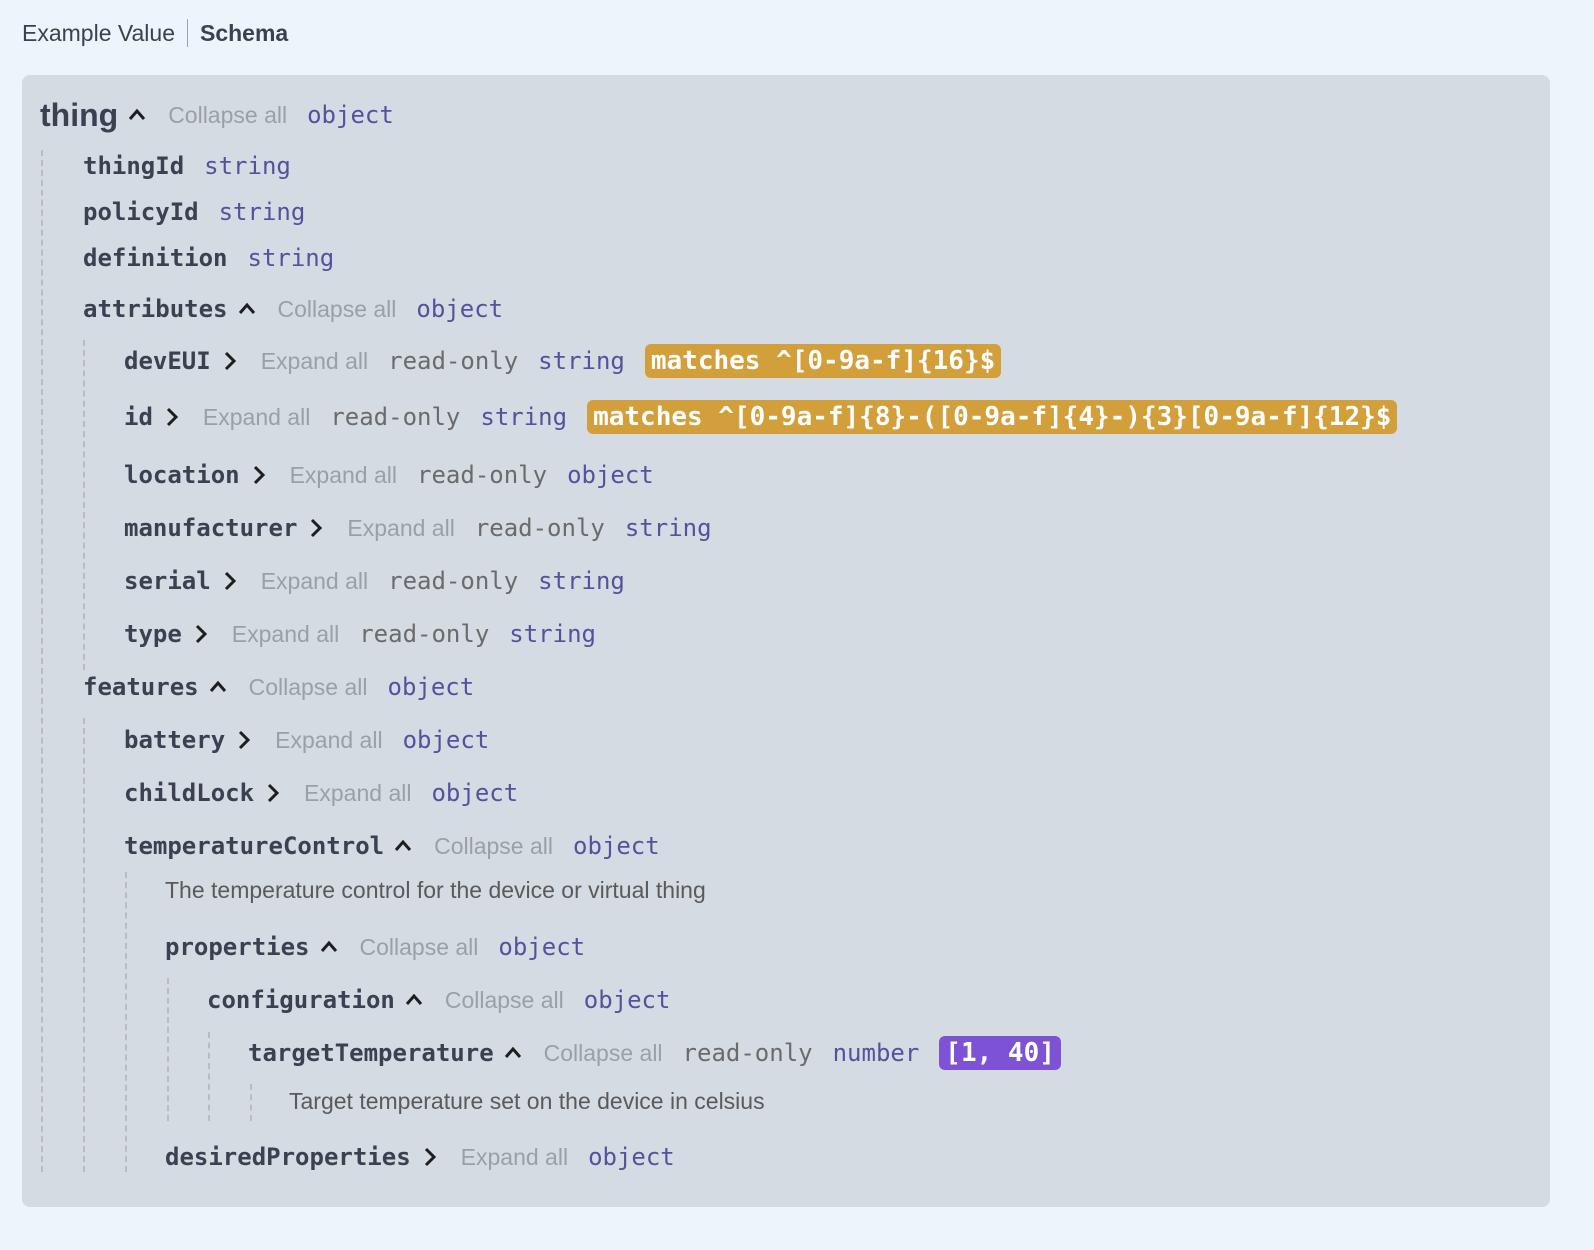 The height and width of the screenshot is (1250, 1594). Describe the element at coordinates (1000, 1053) in the screenshot. I see `range-badge: [1, 40]` at that location.